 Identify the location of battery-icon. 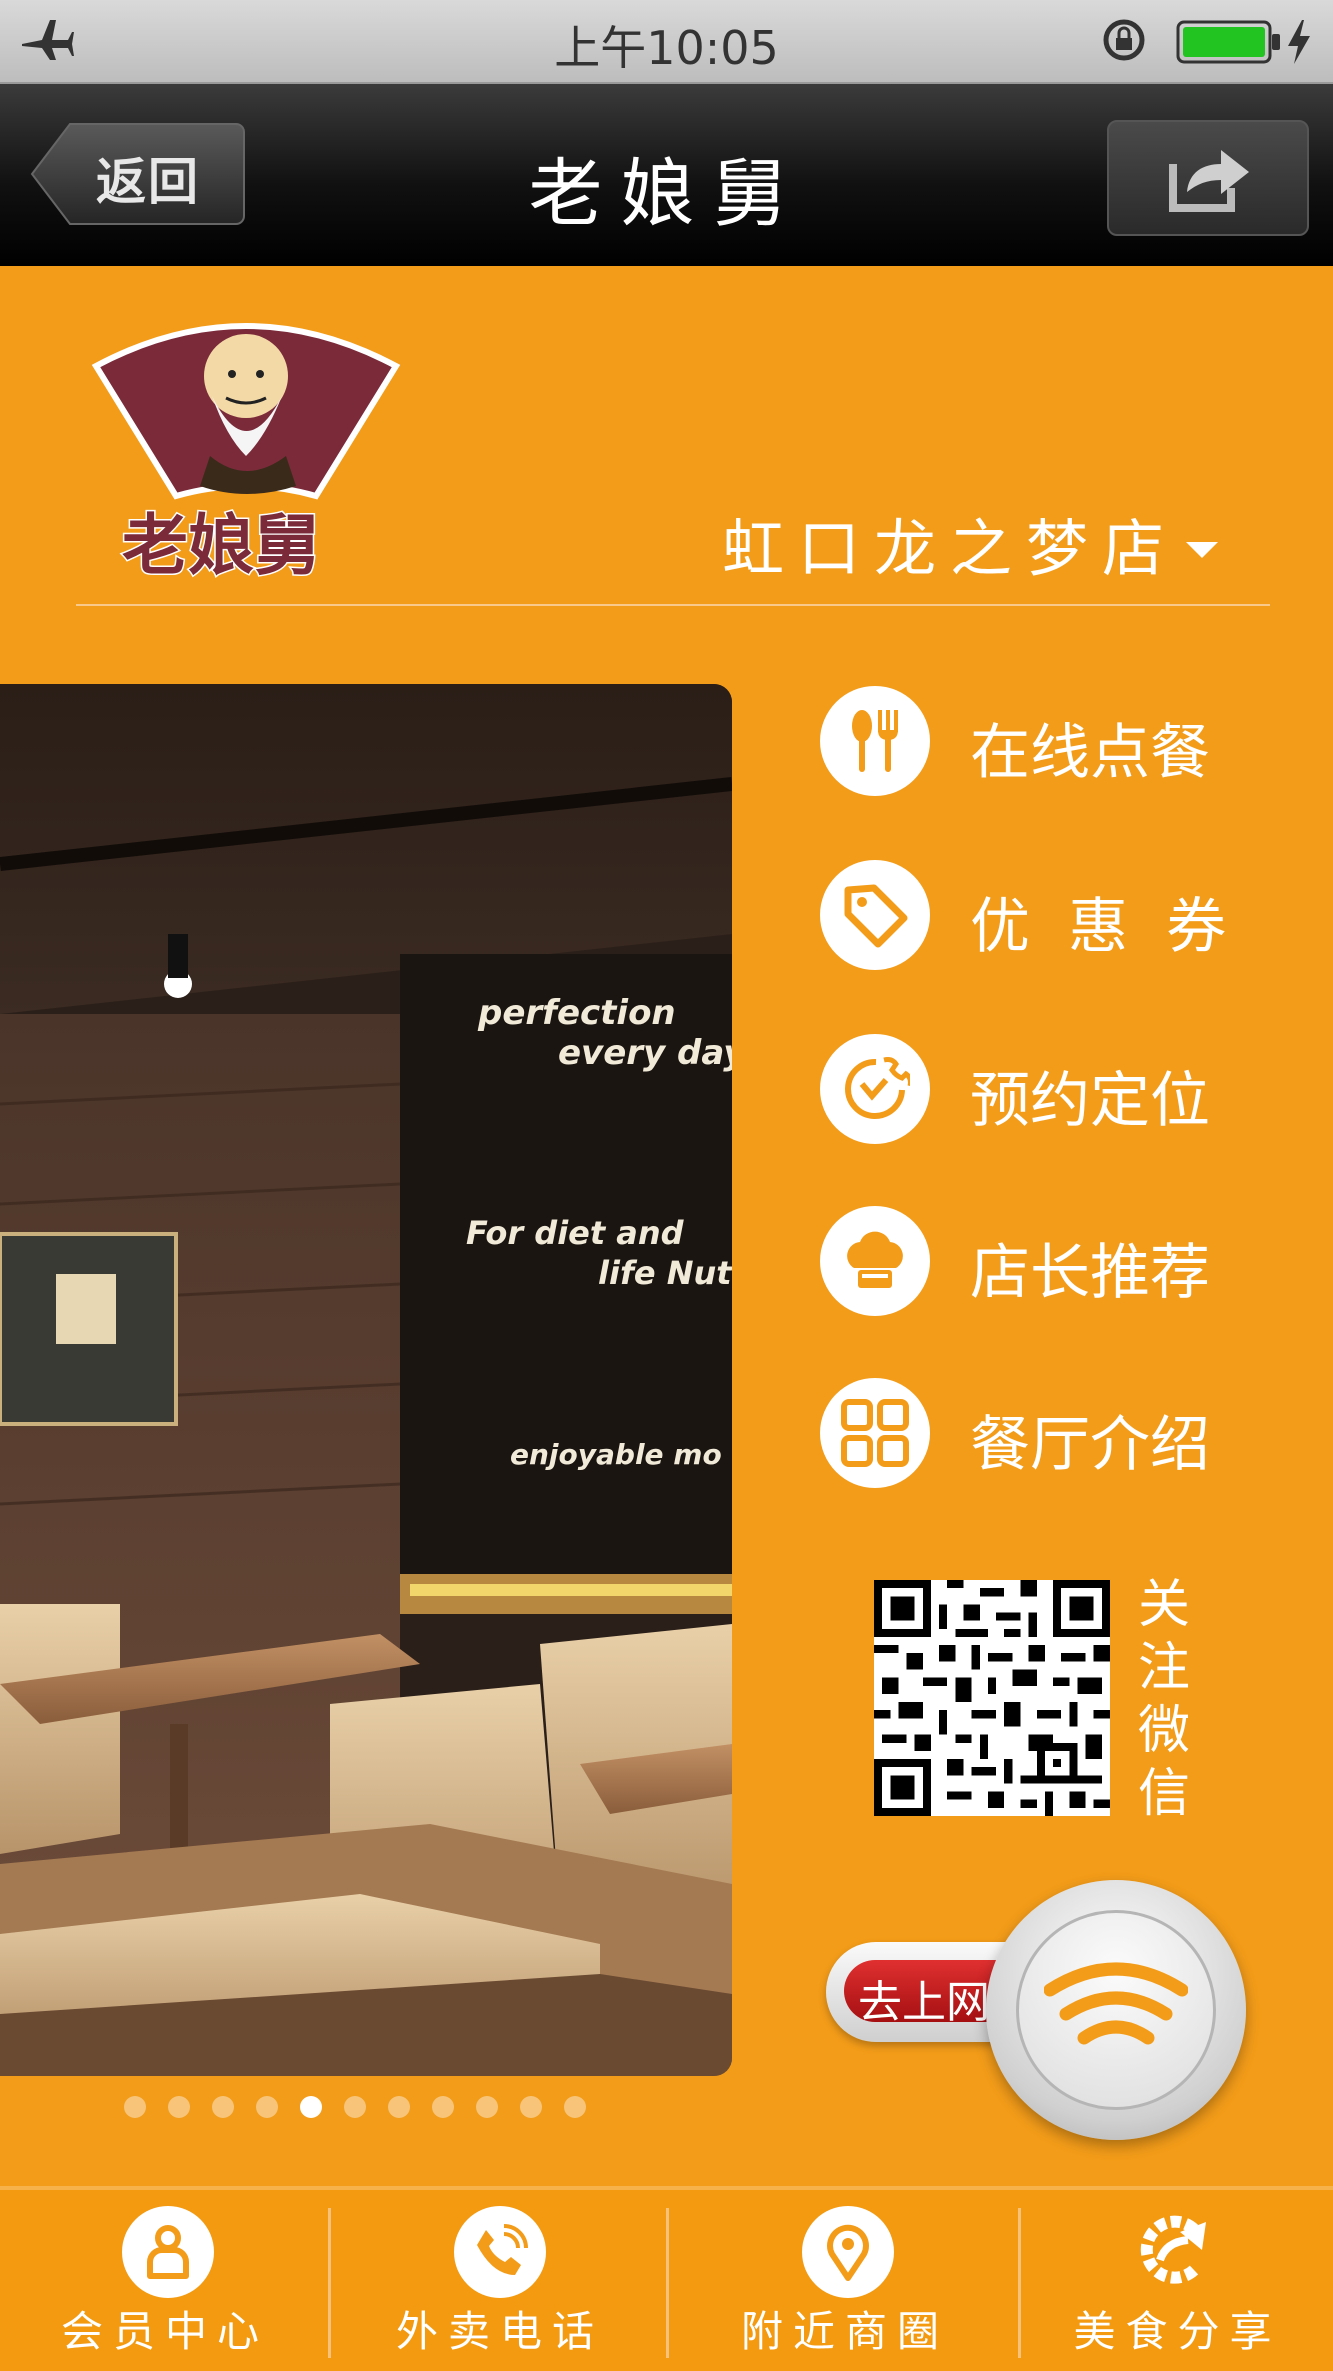
(1228, 42).